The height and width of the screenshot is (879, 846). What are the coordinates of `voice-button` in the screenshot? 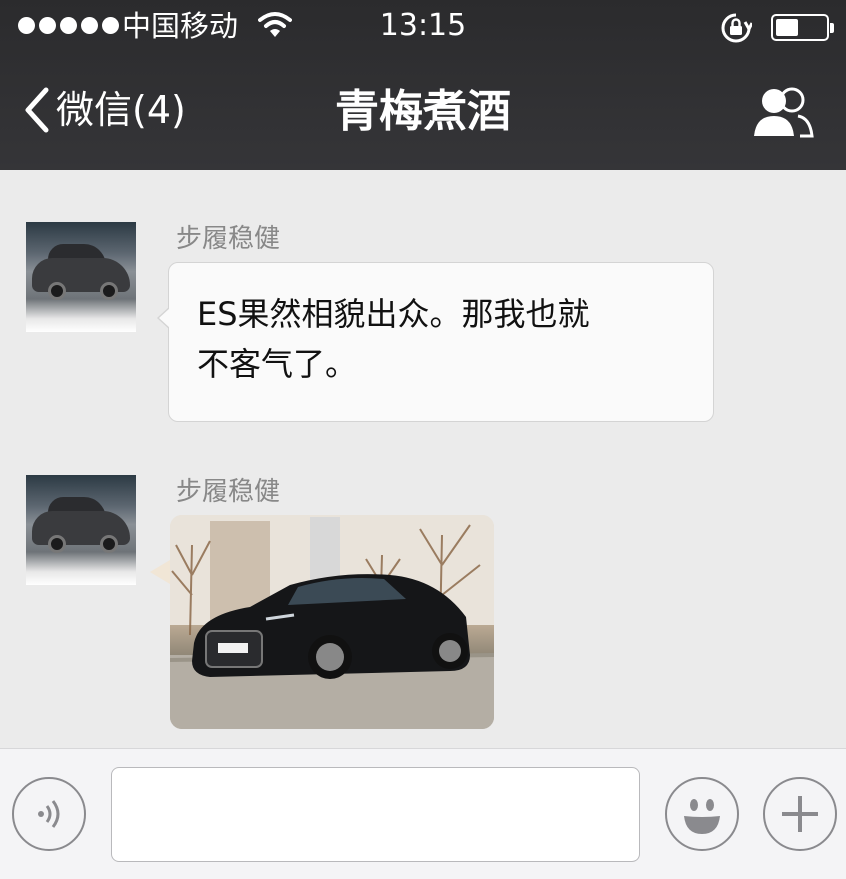 It's located at (49, 814).